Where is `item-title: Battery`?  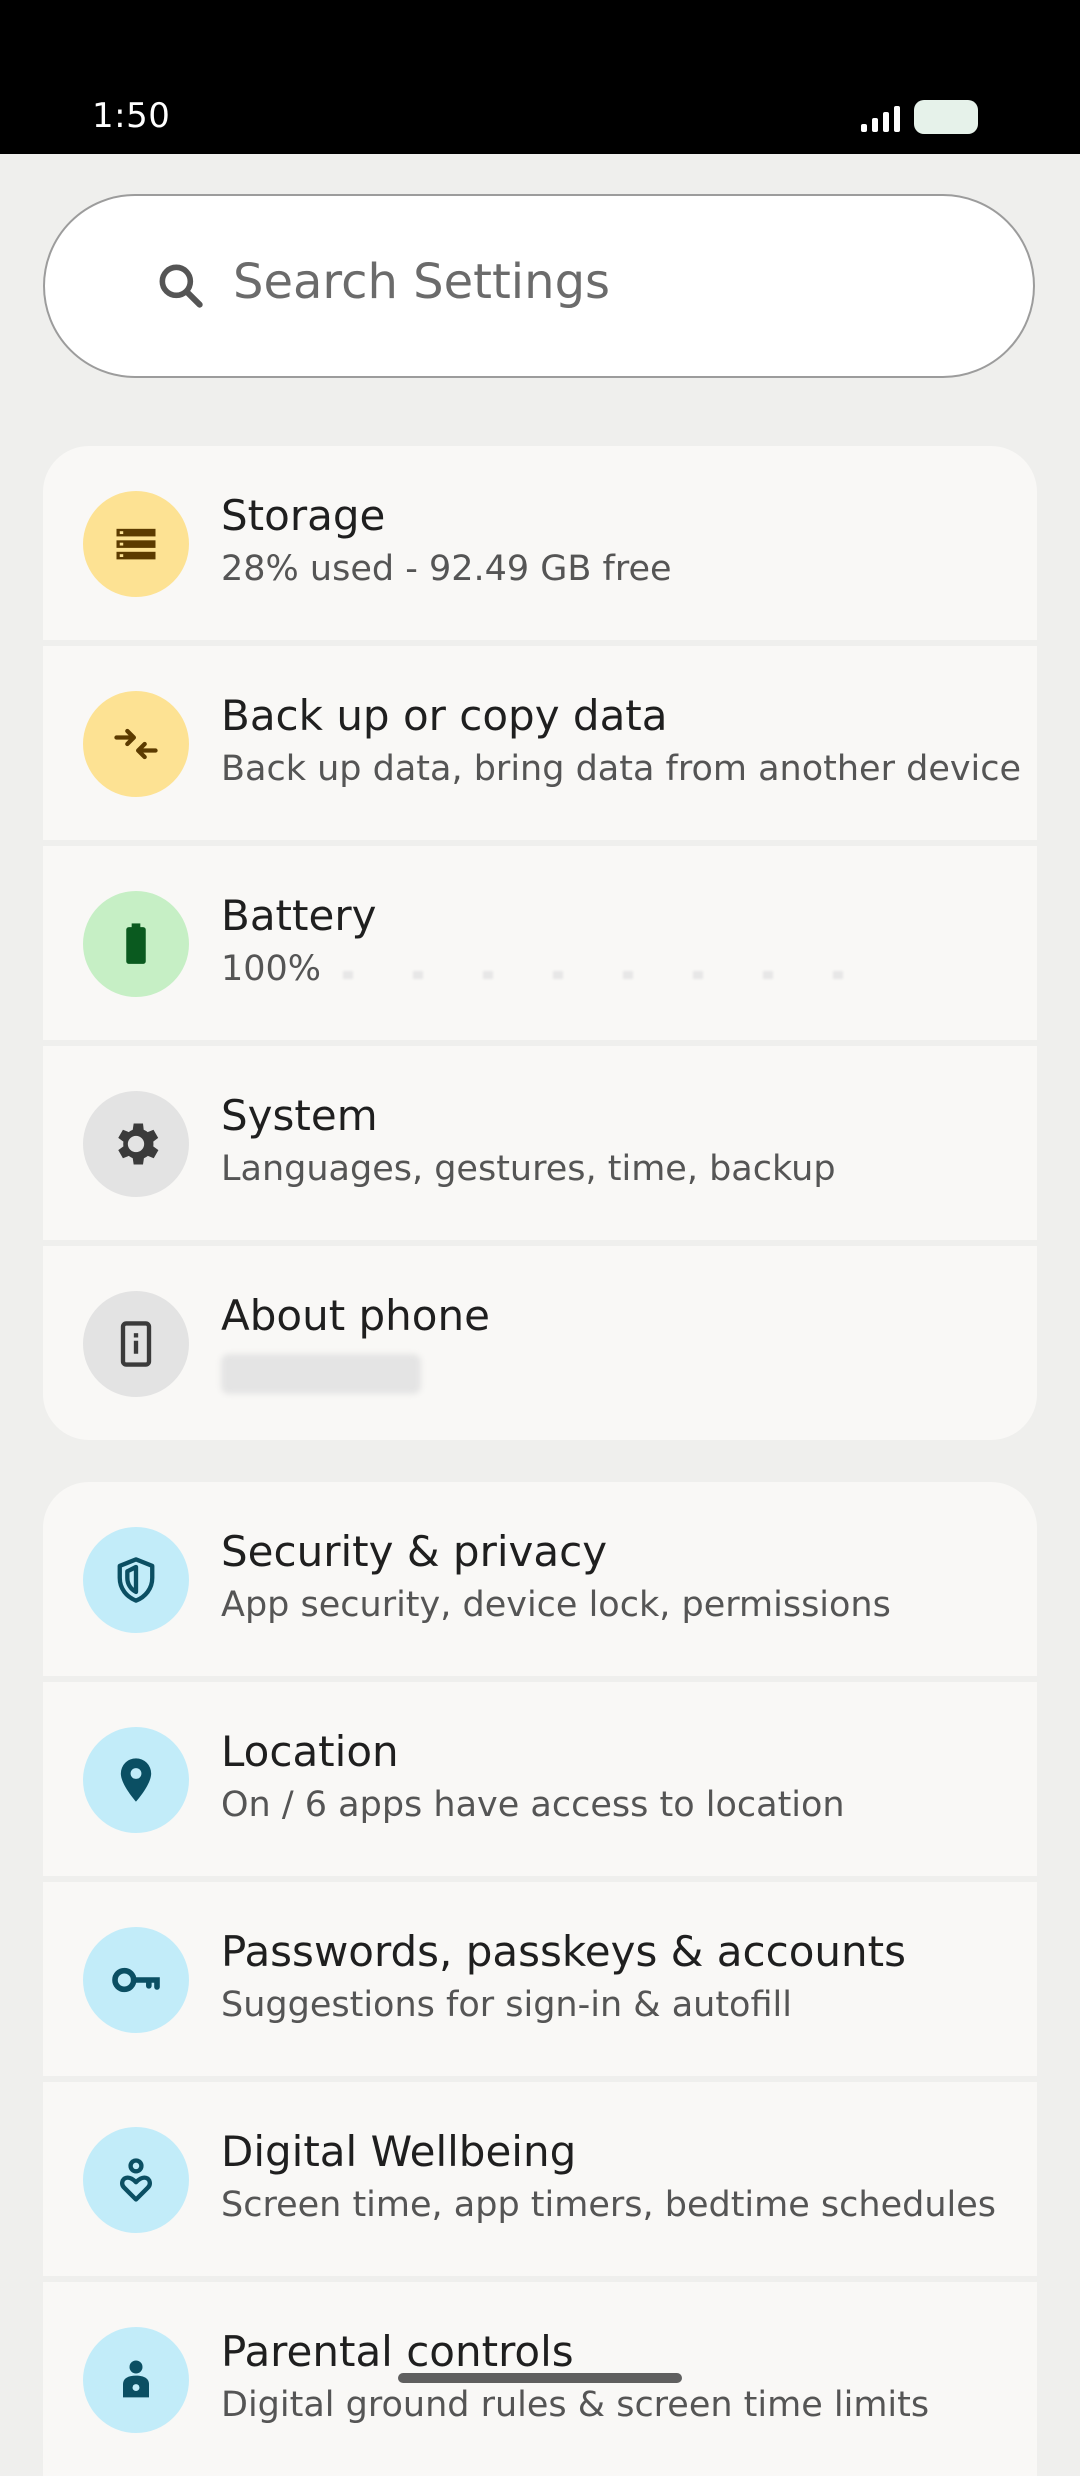 item-title: Battery is located at coordinates (299, 915).